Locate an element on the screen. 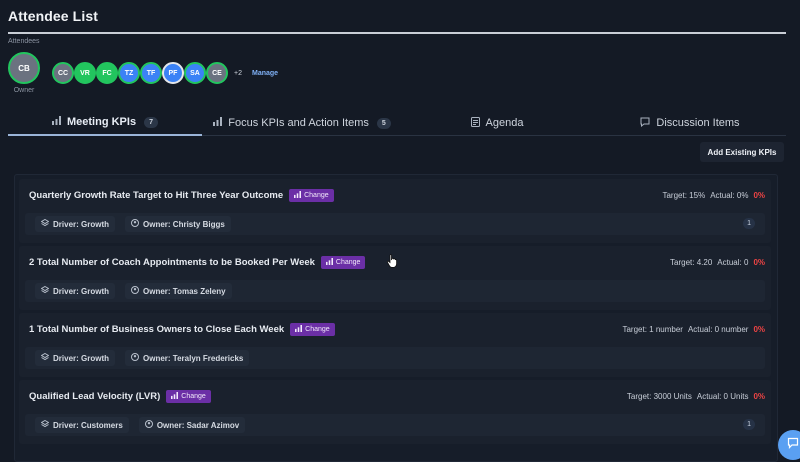 The width and height of the screenshot is (800, 462). avatar: CC is located at coordinates (63, 73).